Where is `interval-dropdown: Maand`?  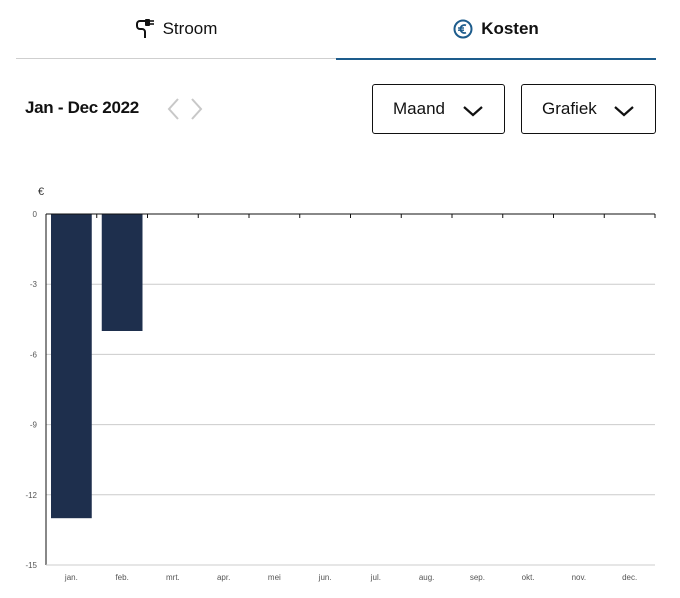 interval-dropdown: Maand is located at coordinates (438, 109).